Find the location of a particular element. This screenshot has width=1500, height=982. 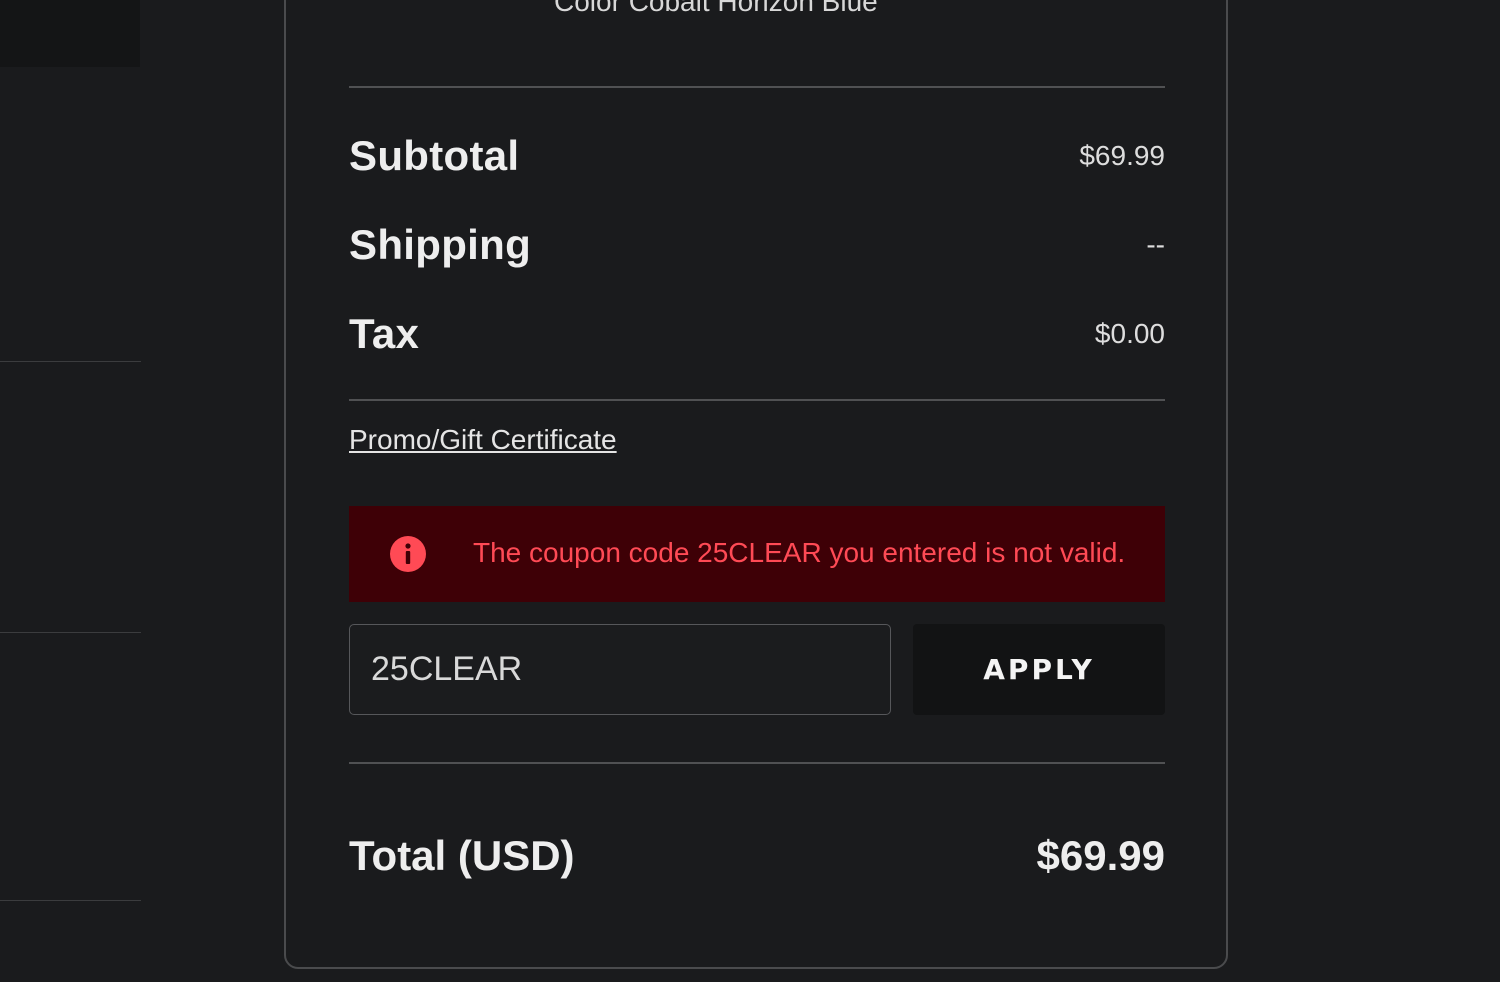

shipping-row: Shipping -- is located at coordinates (757, 245).